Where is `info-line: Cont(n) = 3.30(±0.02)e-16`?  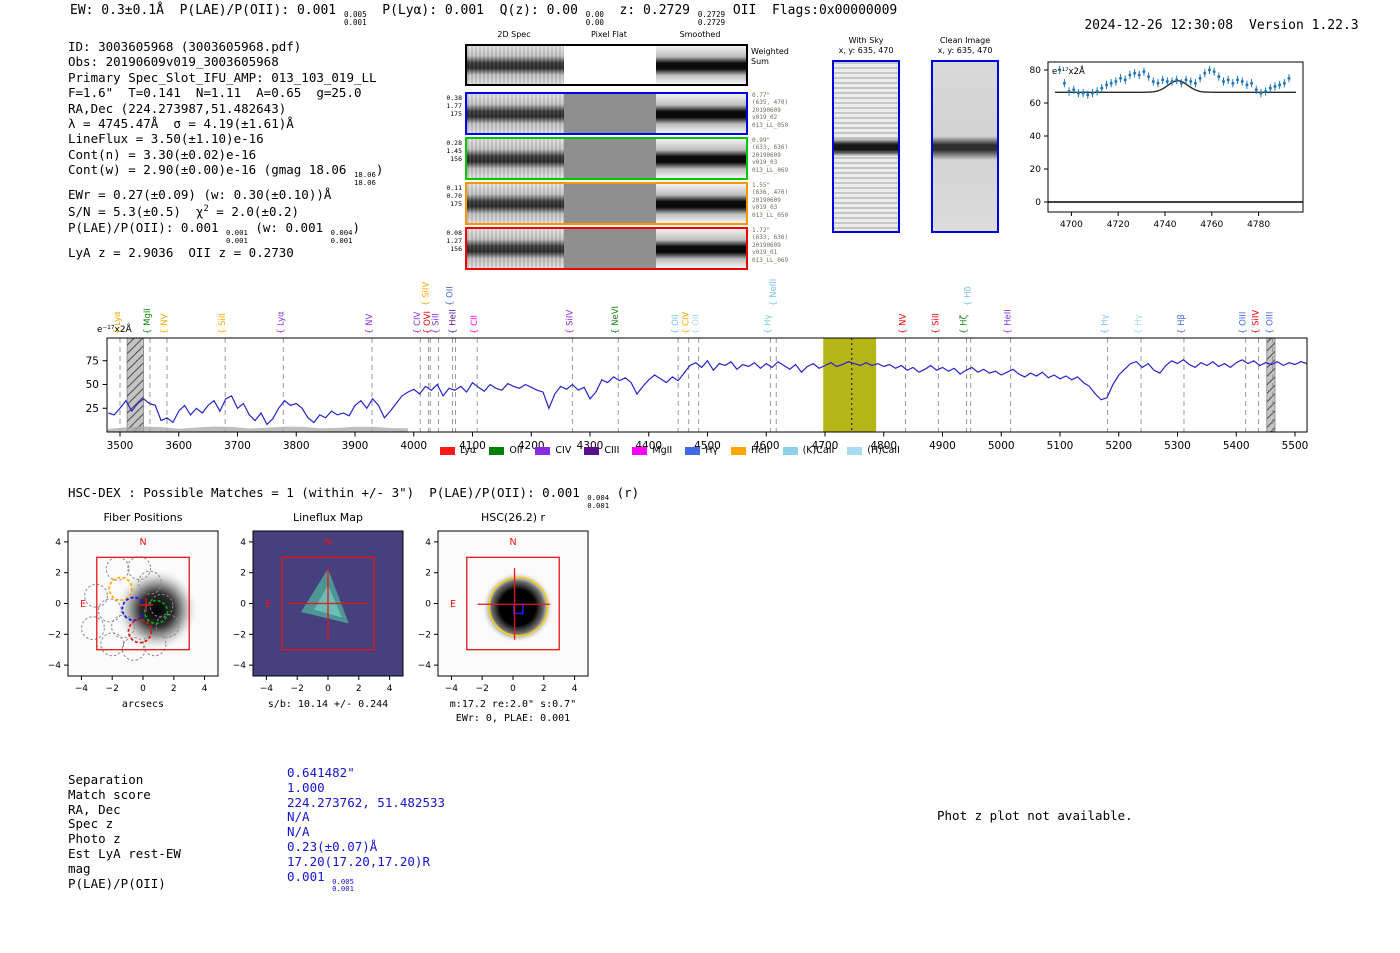 info-line: Cont(n) = 3.30(±0.02)e-16 is located at coordinates (162, 154).